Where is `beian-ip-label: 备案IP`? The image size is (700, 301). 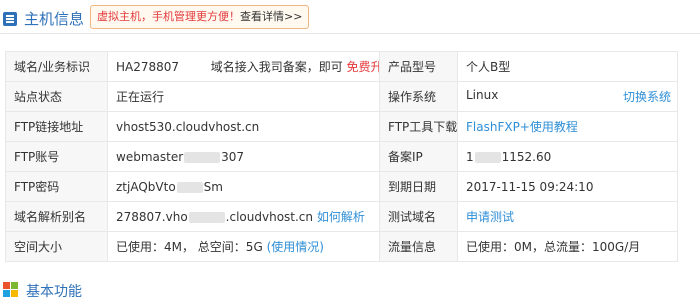 beian-ip-label: 备案IP is located at coordinates (418, 156).